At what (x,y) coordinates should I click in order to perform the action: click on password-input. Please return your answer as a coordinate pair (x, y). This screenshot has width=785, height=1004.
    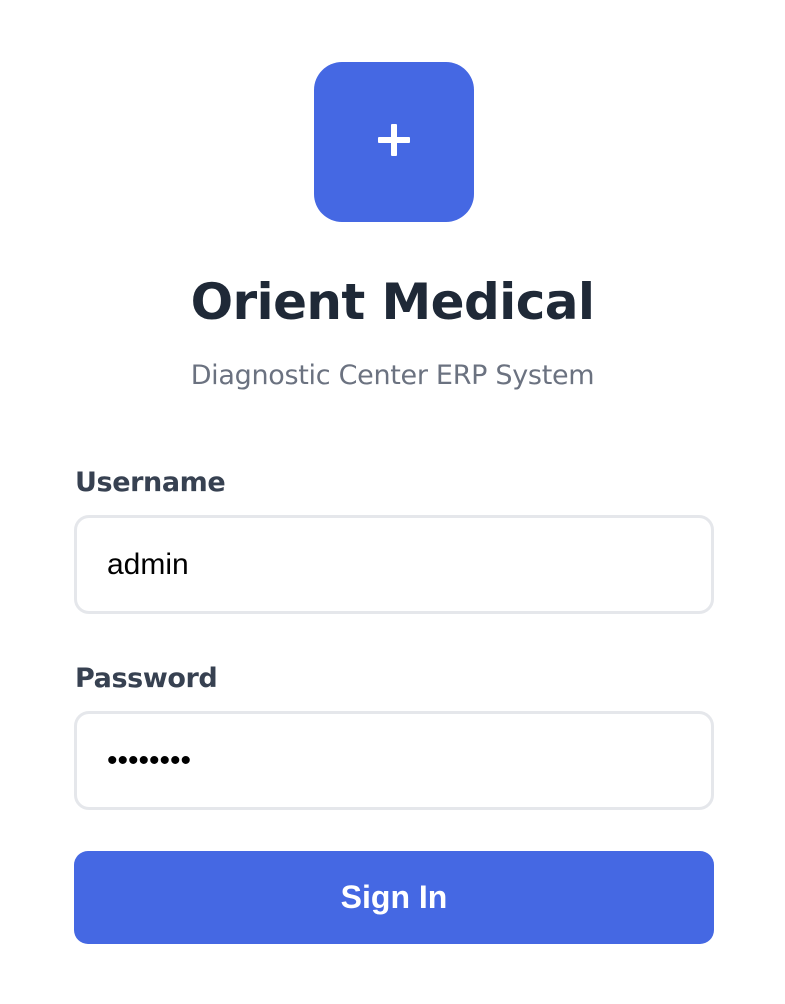
    Looking at the image, I should click on (394, 760).